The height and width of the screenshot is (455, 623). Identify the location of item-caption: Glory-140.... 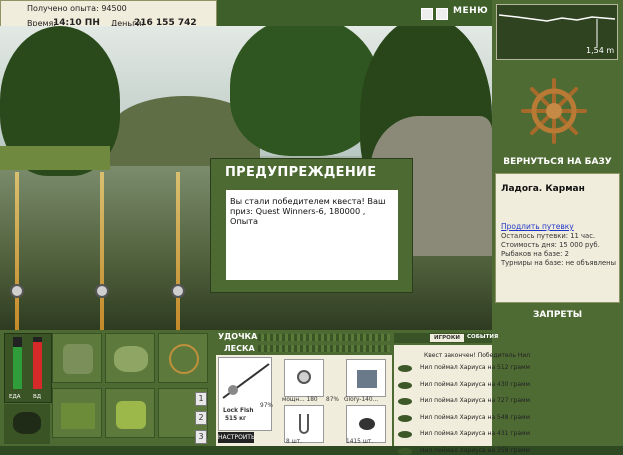
(361, 400).